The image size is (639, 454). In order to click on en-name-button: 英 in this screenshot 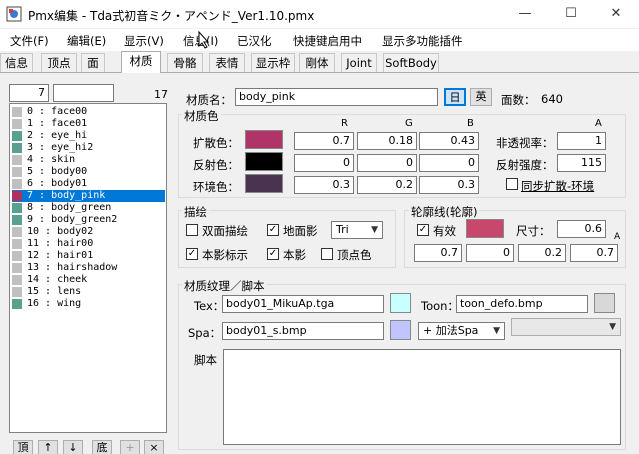, I will do `click(481, 97)`.